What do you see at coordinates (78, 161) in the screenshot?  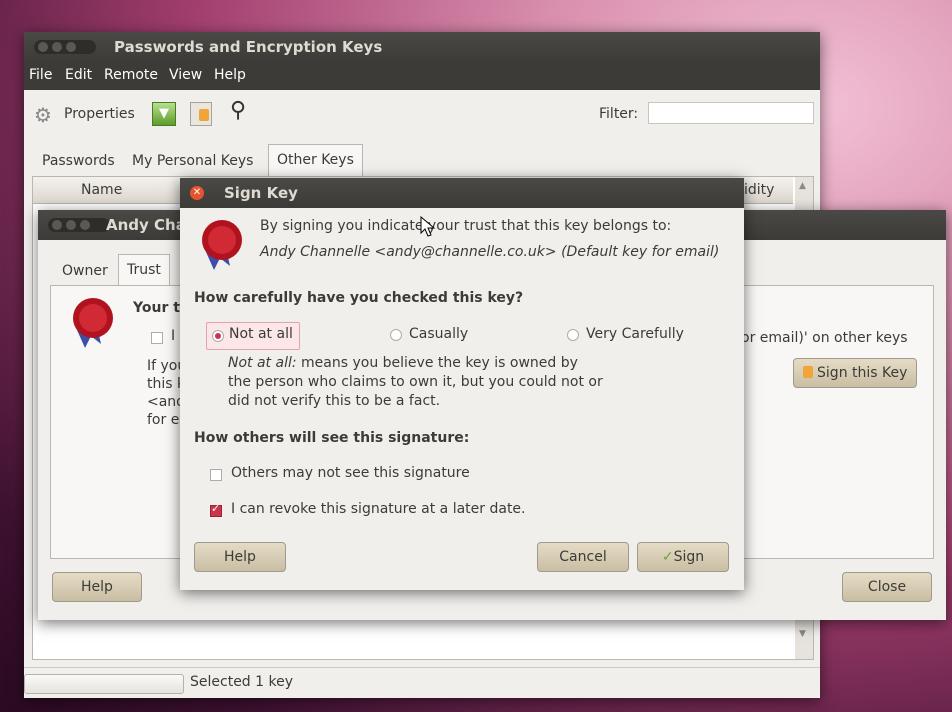 I see `tab-passwords: Passwords` at bounding box center [78, 161].